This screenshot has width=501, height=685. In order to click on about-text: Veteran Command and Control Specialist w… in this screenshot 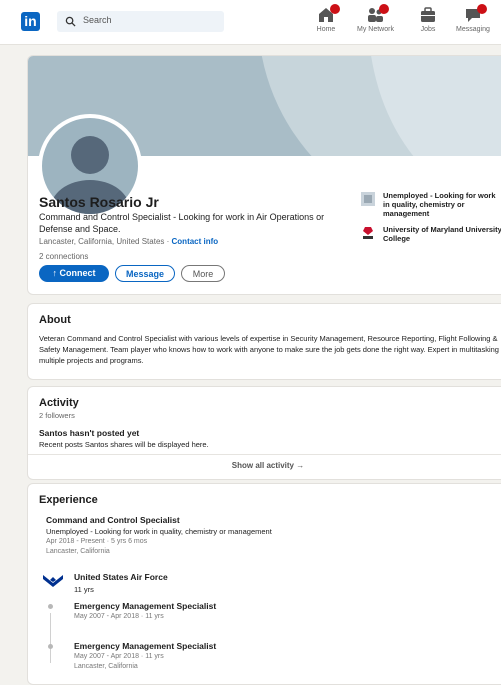, I will do `click(269, 349)`.